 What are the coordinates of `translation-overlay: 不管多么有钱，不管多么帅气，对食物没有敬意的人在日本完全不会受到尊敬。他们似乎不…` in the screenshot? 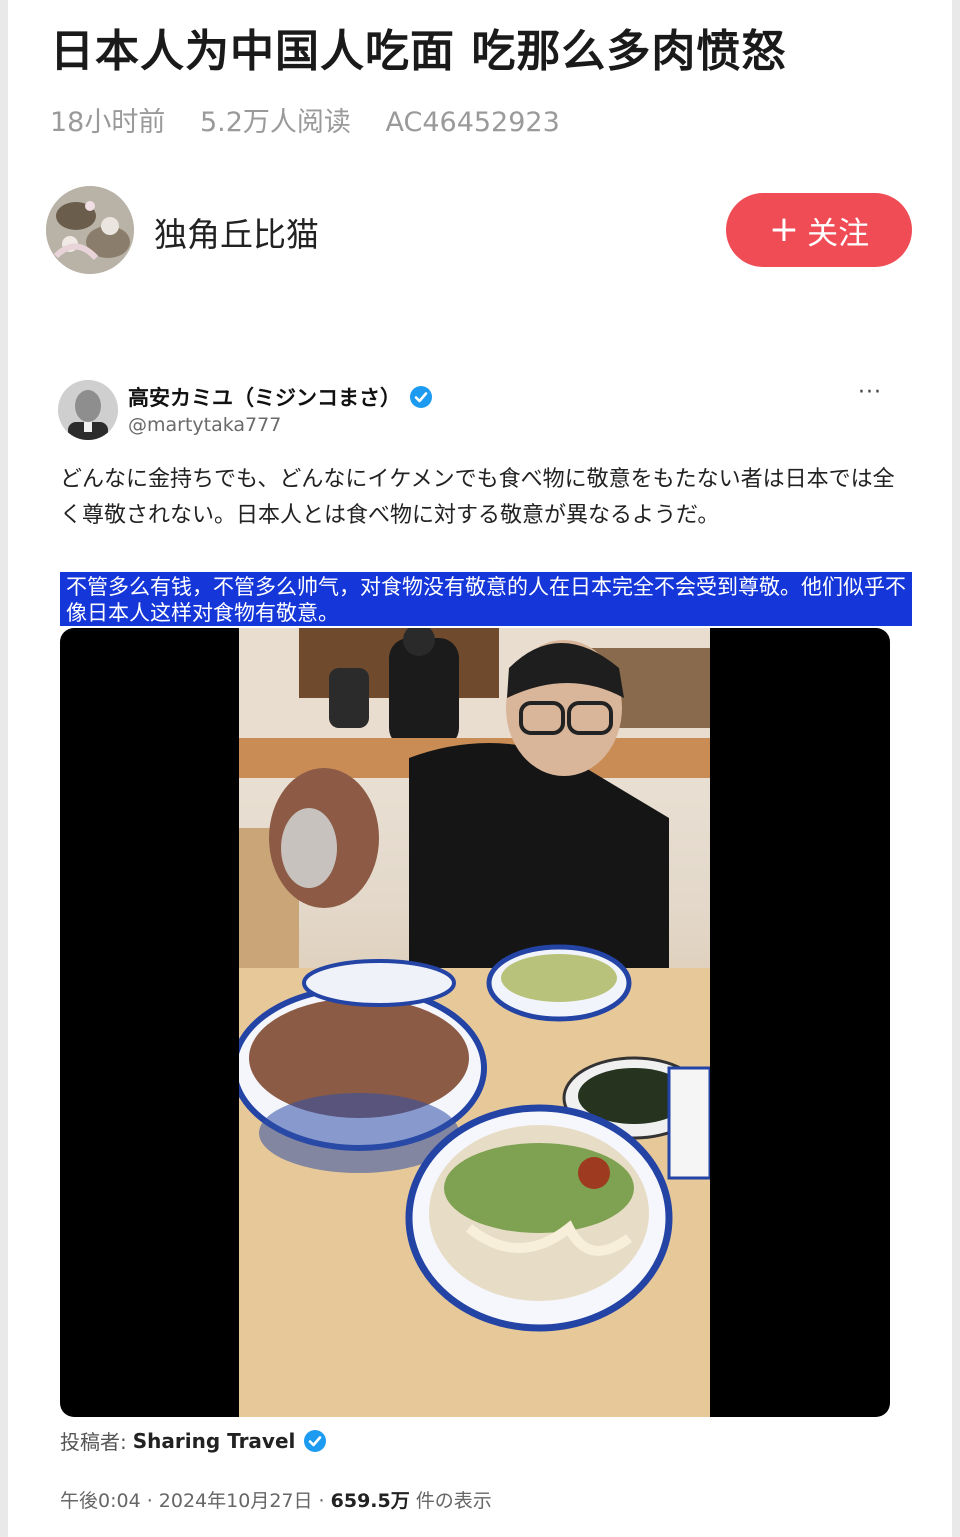 It's located at (486, 599).